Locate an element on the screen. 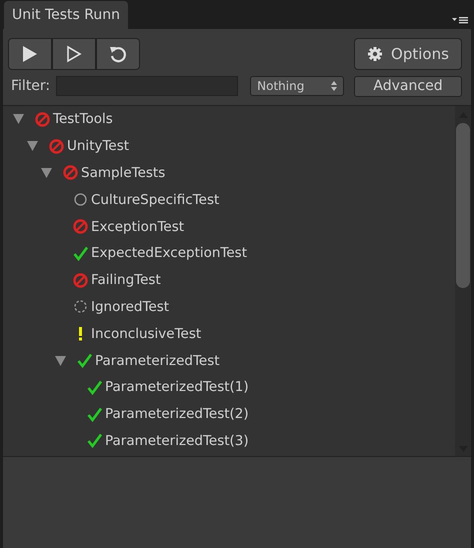  refresh-icon is located at coordinates (118, 54).